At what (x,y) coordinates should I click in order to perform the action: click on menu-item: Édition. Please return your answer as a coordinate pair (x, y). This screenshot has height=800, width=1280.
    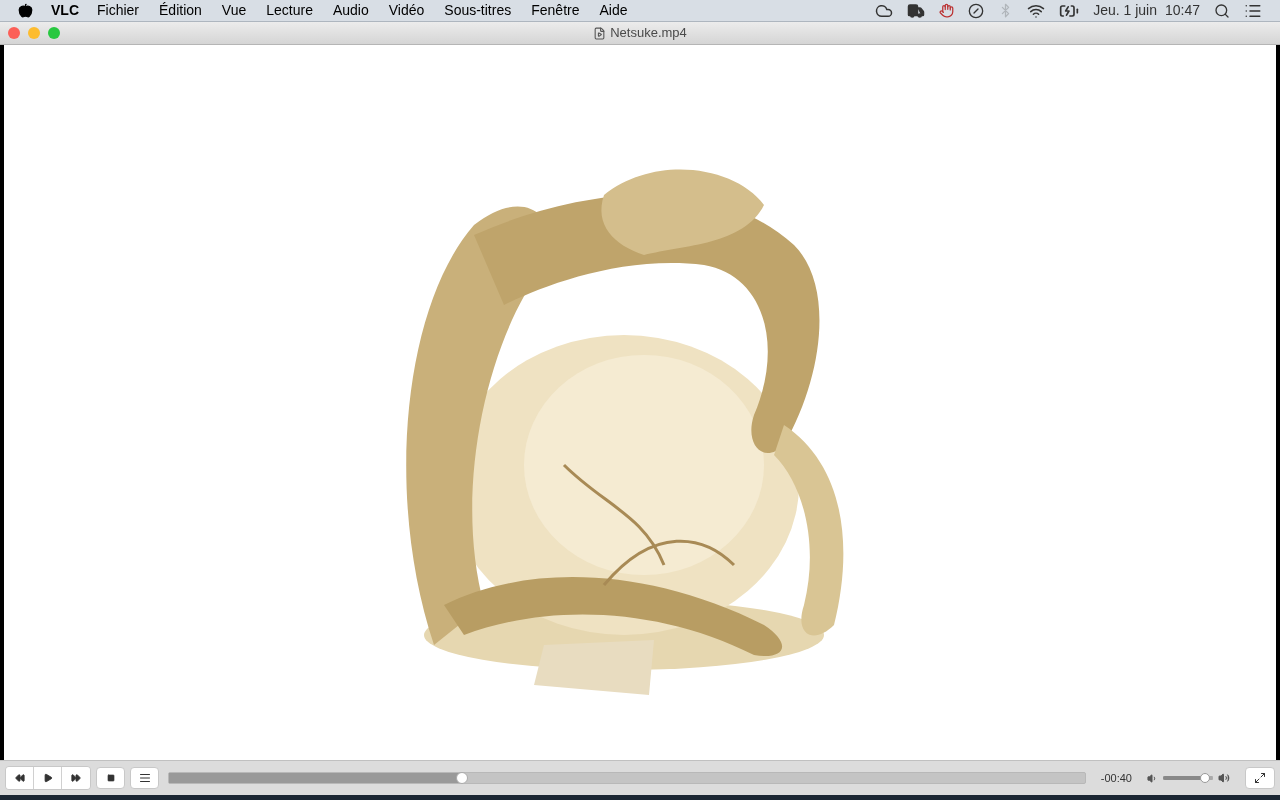
    Looking at the image, I should click on (180, 10).